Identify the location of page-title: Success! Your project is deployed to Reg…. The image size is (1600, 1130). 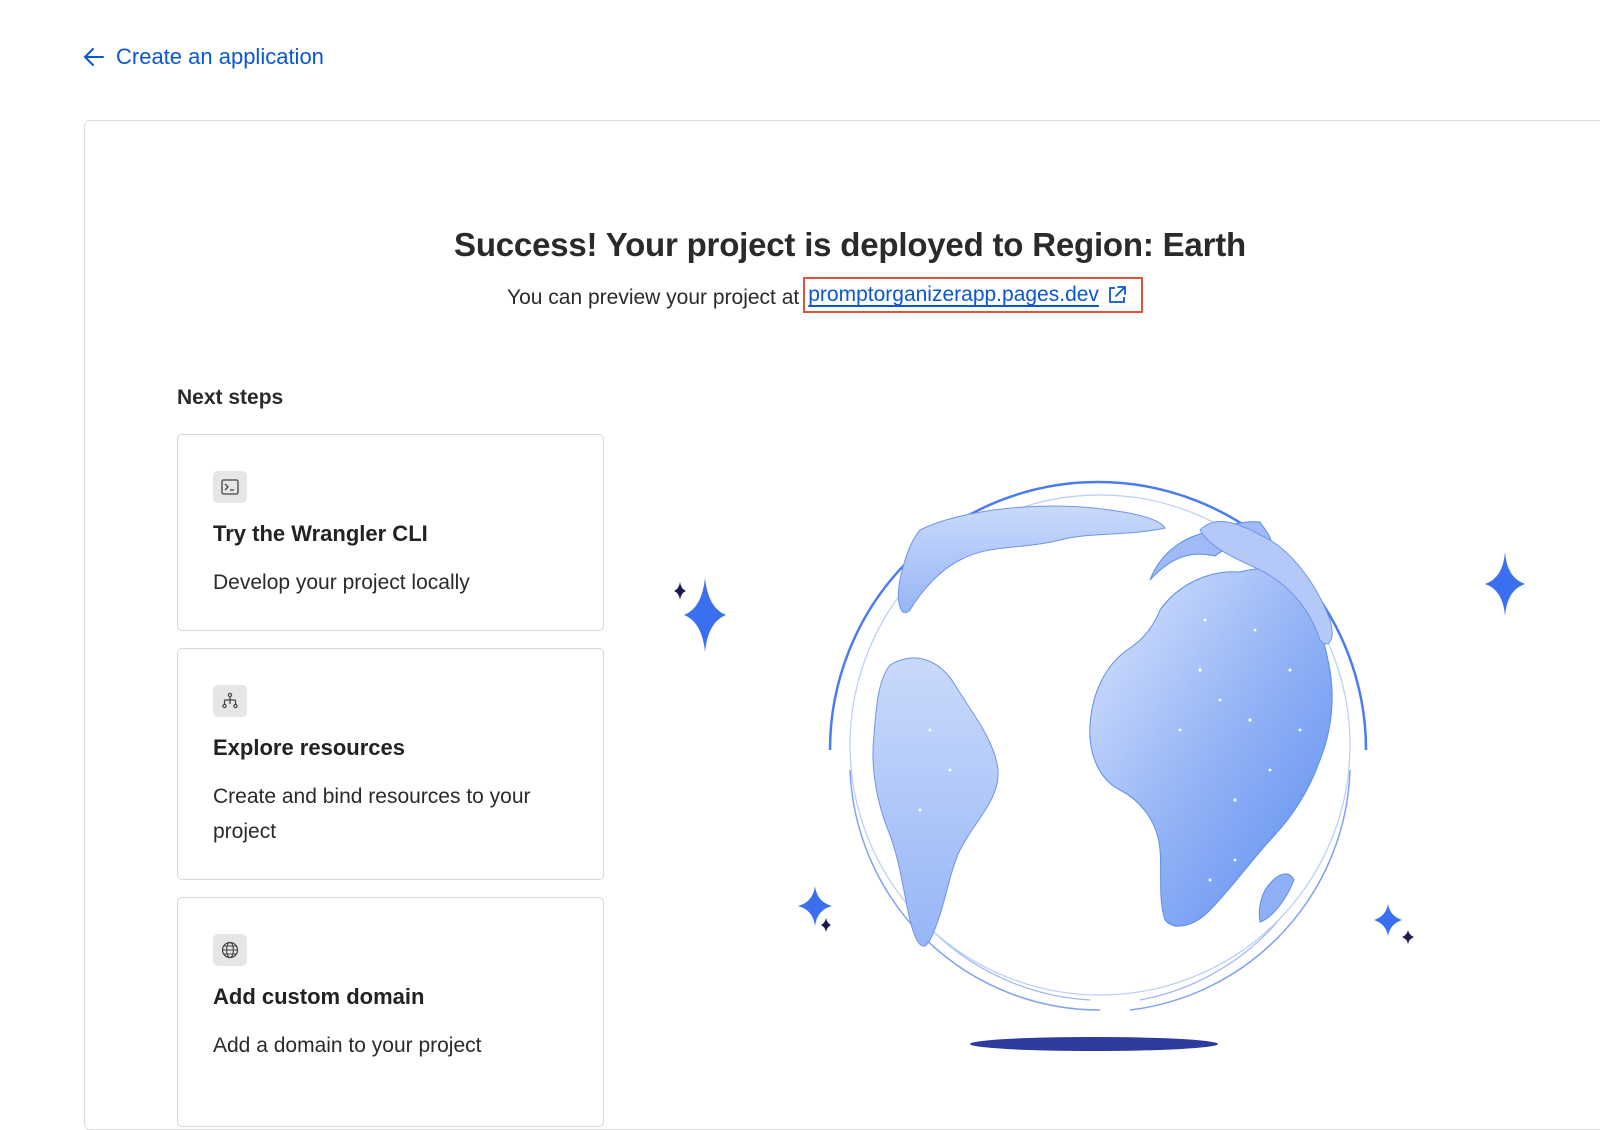
(850, 244).